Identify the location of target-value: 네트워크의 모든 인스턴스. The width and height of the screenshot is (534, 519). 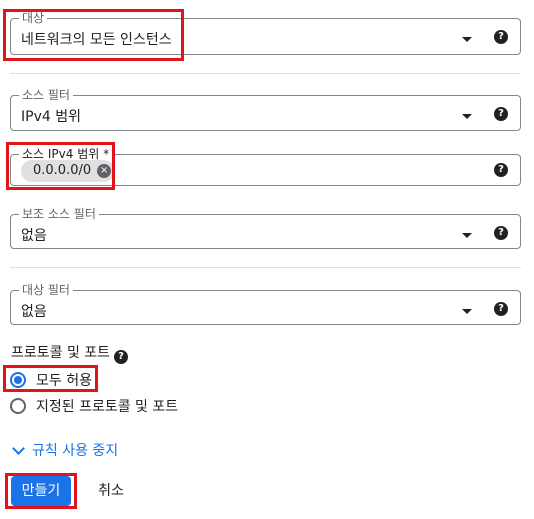
(96, 40).